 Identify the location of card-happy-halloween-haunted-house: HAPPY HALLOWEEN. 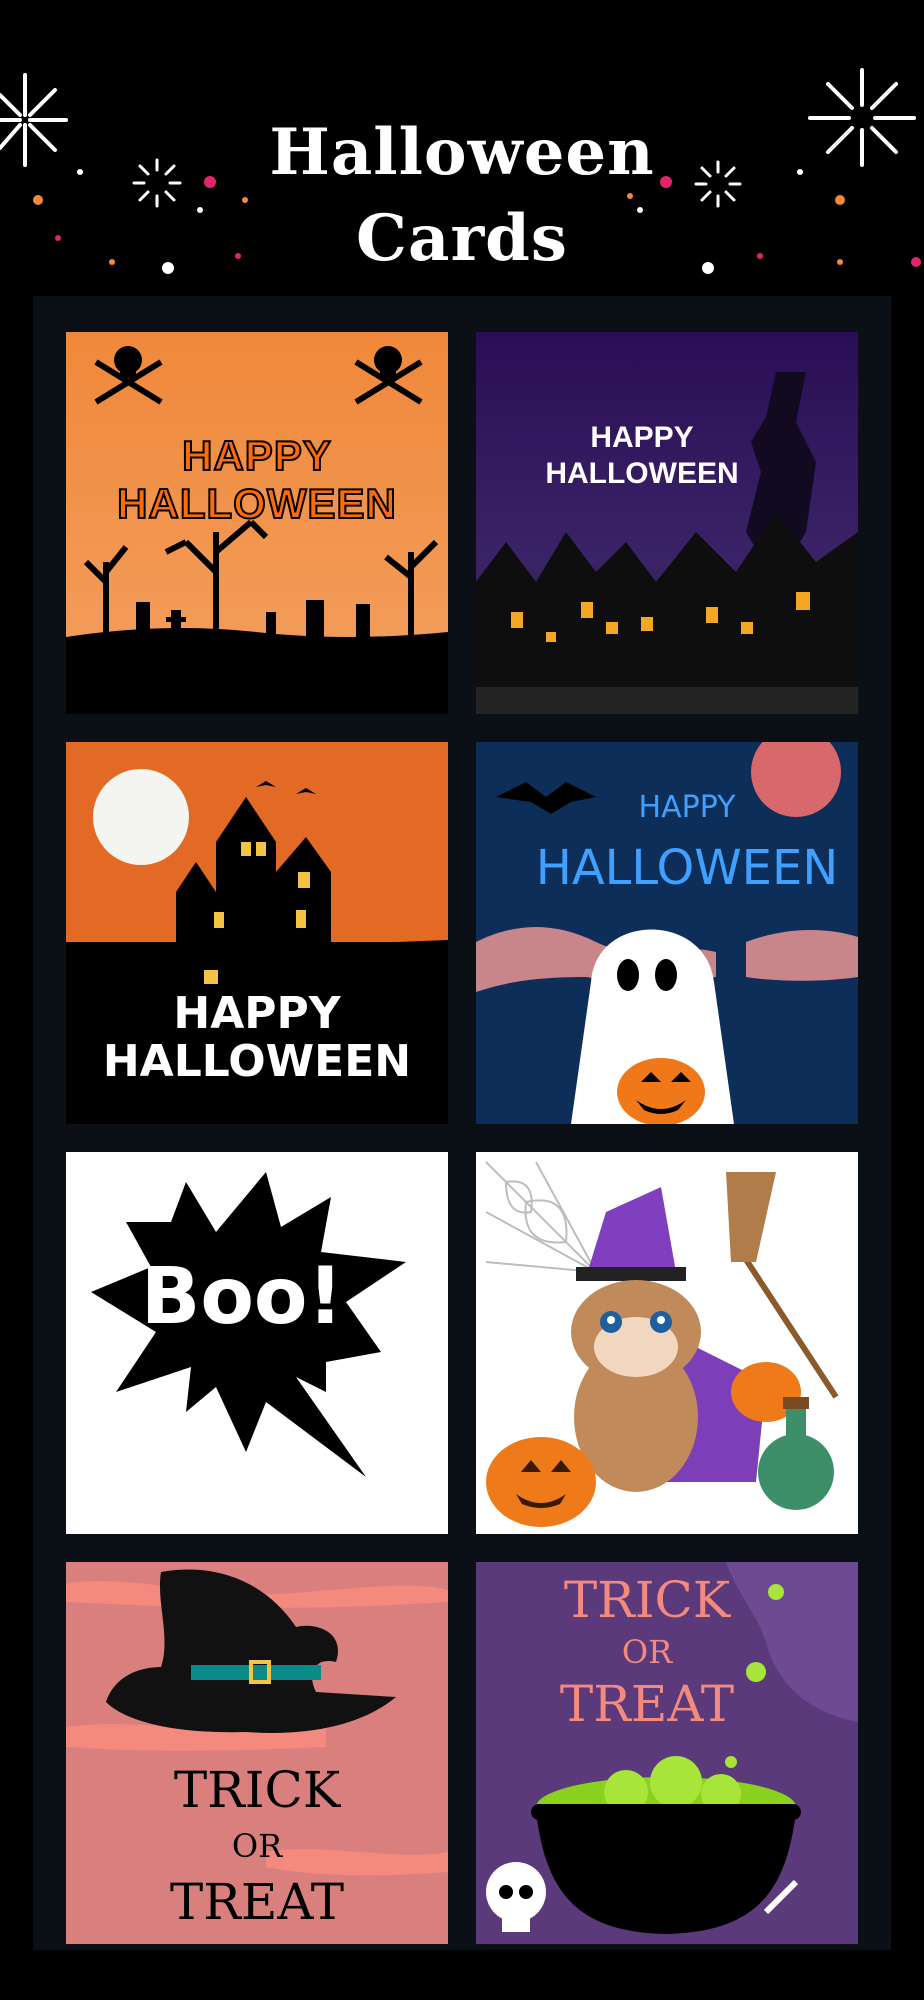
(257, 933).